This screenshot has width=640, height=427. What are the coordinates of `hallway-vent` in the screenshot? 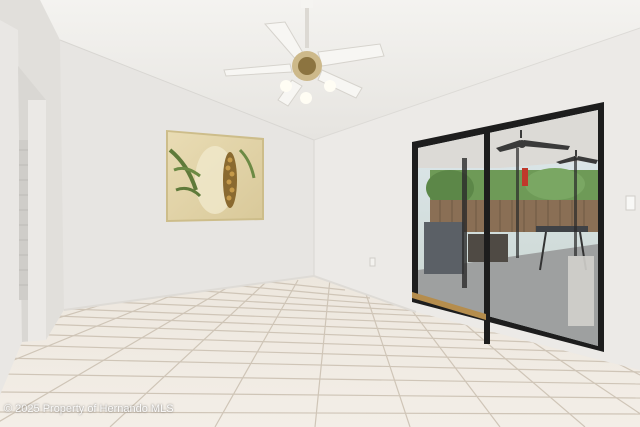 It's located at (23, 220).